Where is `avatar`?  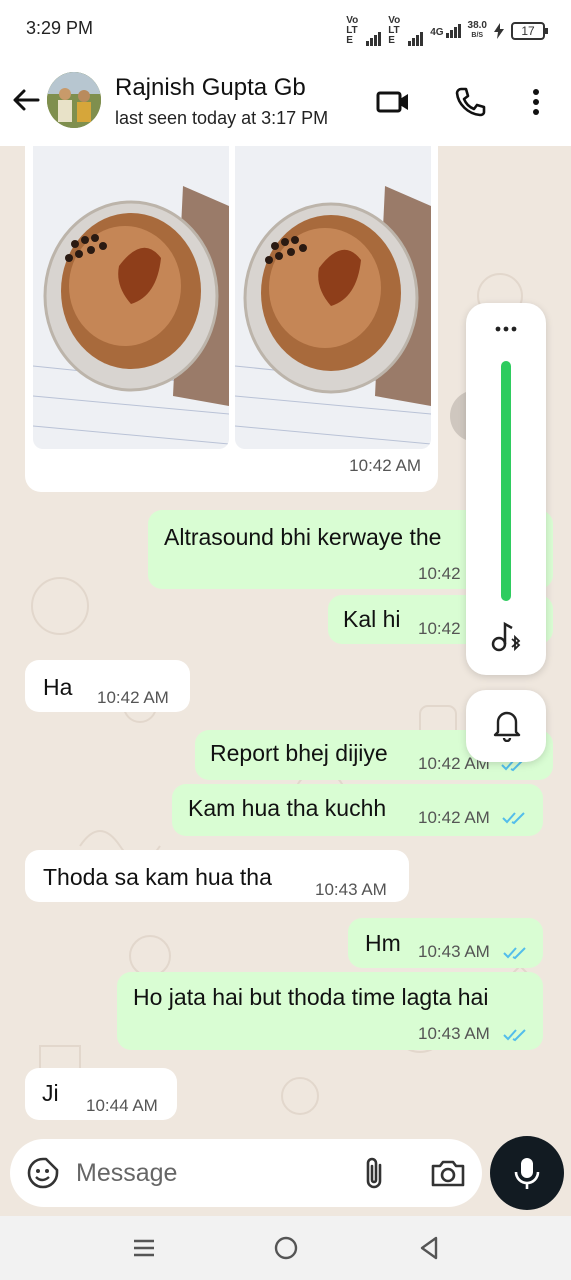 avatar is located at coordinates (74, 100).